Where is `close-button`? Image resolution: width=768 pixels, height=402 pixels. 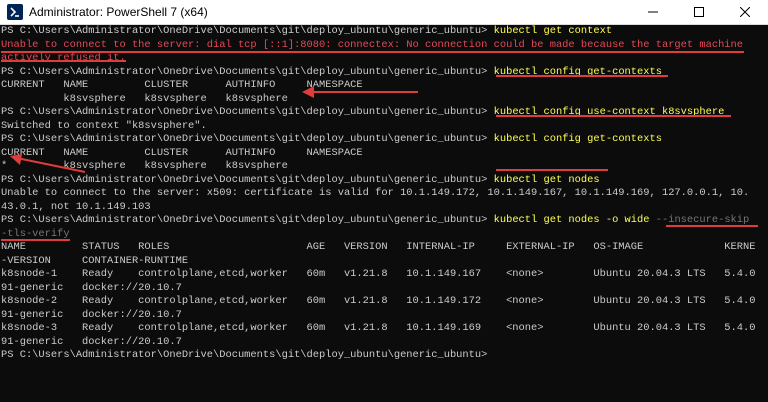 close-button is located at coordinates (745, 12).